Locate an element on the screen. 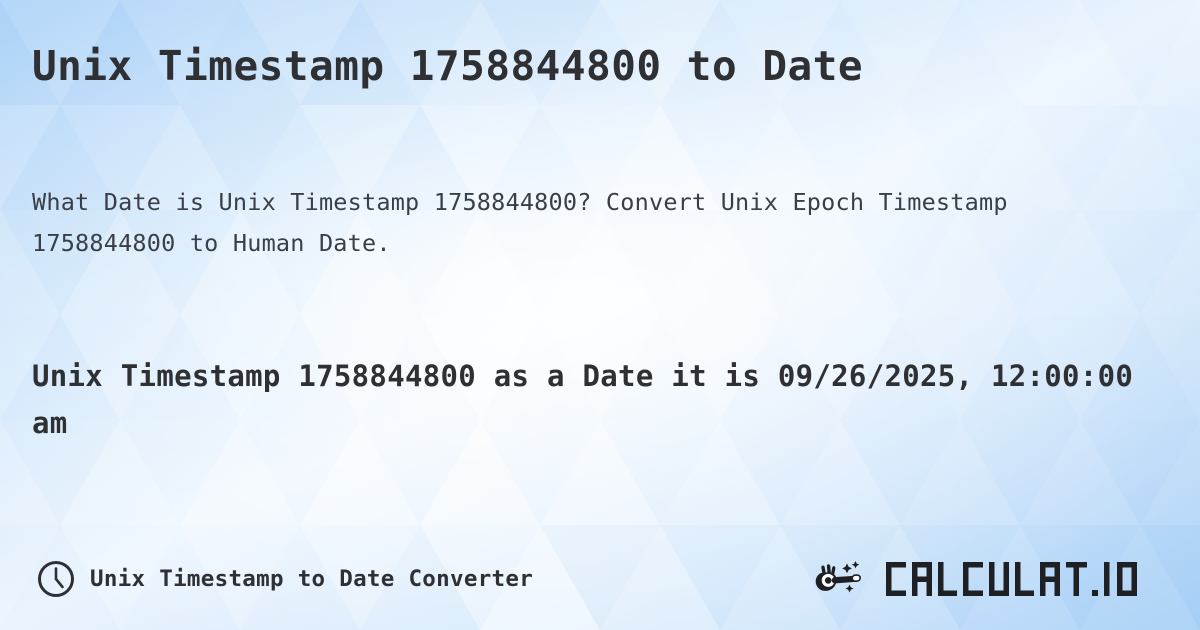 The width and height of the screenshot is (1200, 630). brand-wordmark: CALCULAT.IO is located at coordinates (1011, 579).